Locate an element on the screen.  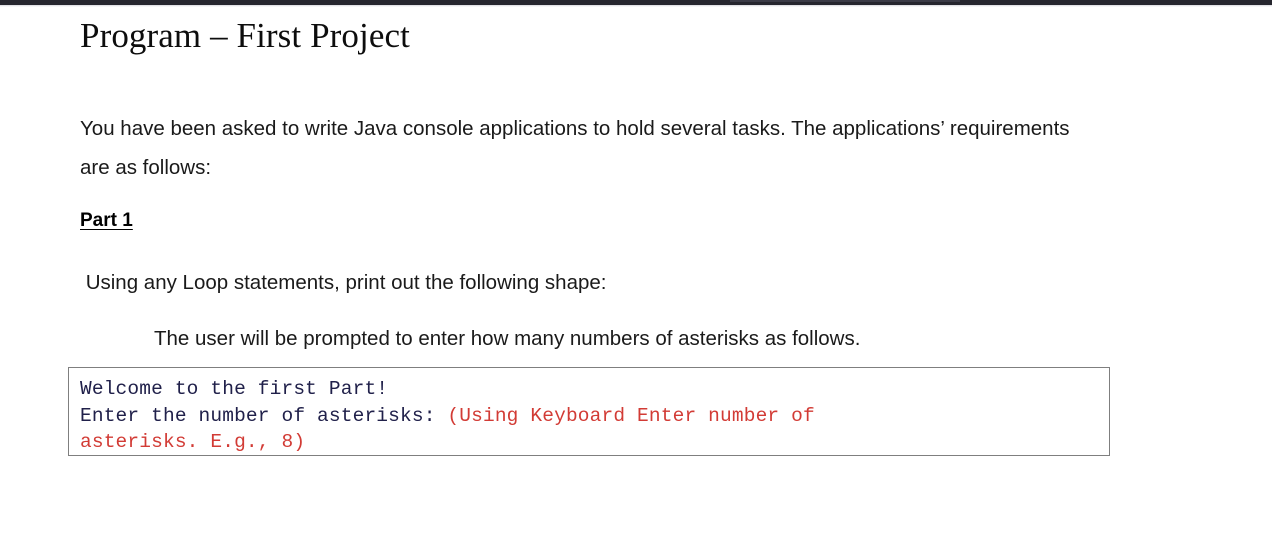
console-line-3-note: asterisks. E.g., 8) is located at coordinates (193, 442).